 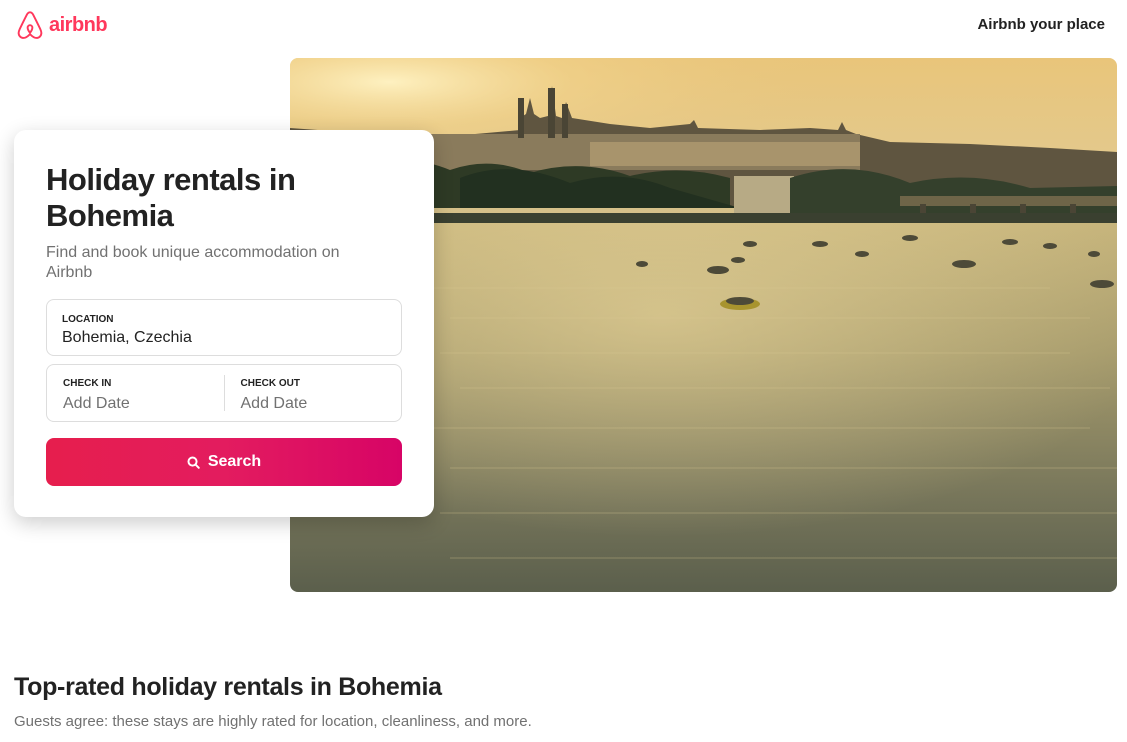 I want to click on search-button-label: Search, so click(x=234, y=461).